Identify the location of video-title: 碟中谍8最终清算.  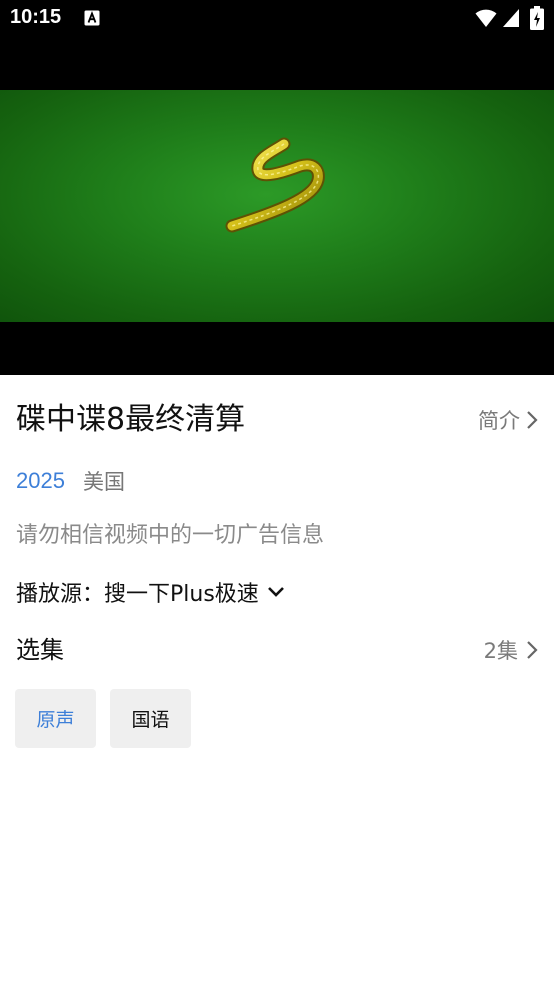
(131, 419).